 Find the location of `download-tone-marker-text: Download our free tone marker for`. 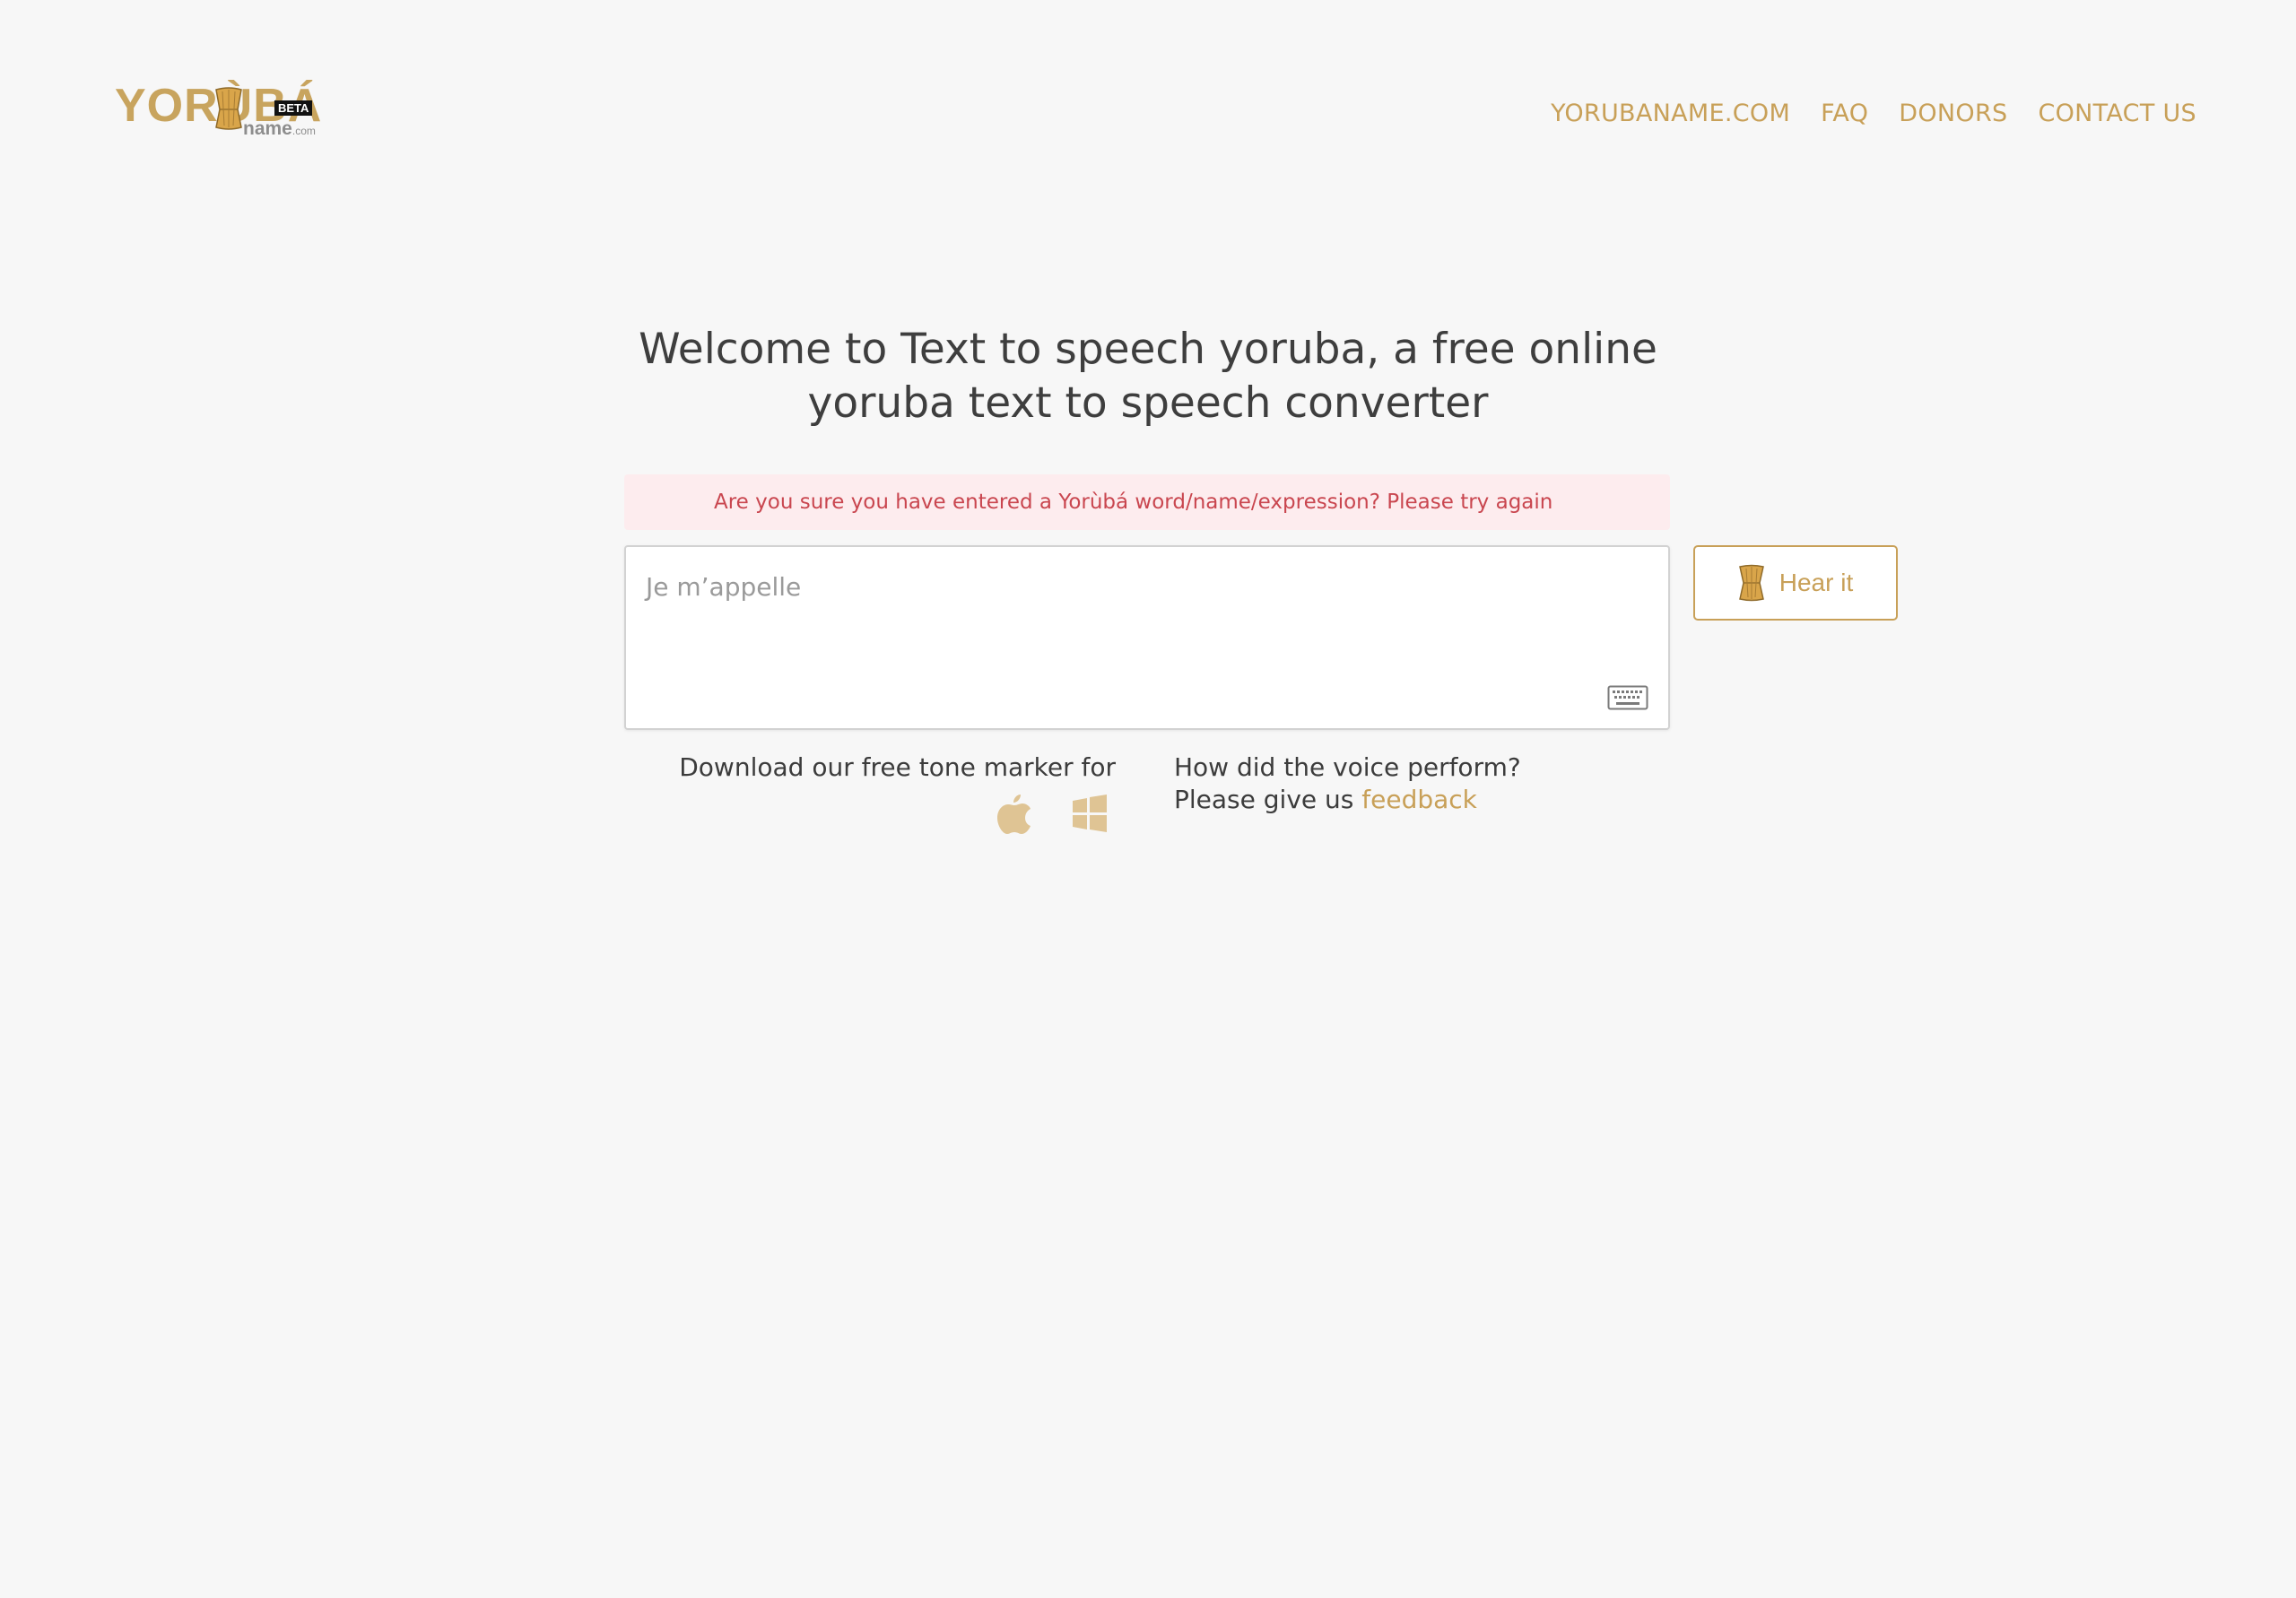

download-tone-marker-text: Download our free tone marker for is located at coordinates (897, 767).